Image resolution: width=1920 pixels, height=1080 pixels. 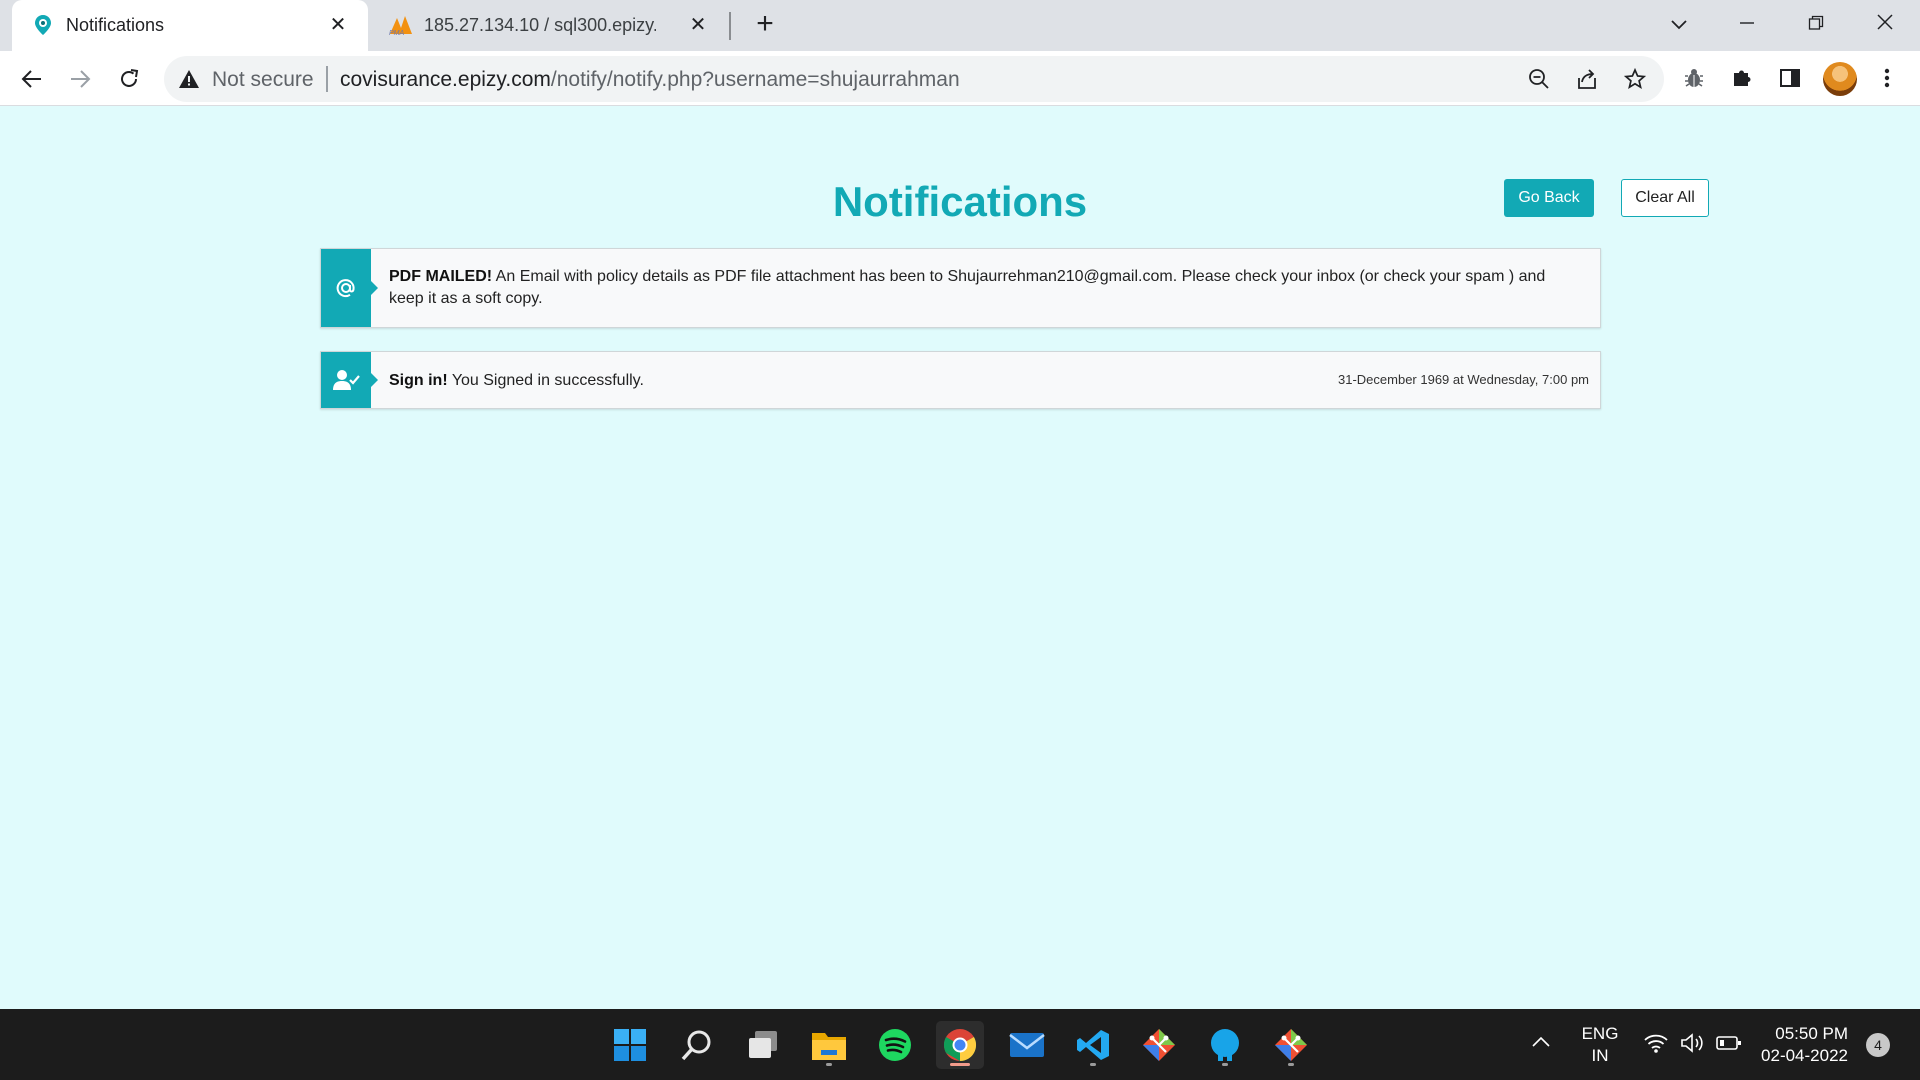 What do you see at coordinates (1463, 379) in the screenshot?
I see `notification-timestamp: 31-December 1969 at Wednesday, 7:00 pm` at bounding box center [1463, 379].